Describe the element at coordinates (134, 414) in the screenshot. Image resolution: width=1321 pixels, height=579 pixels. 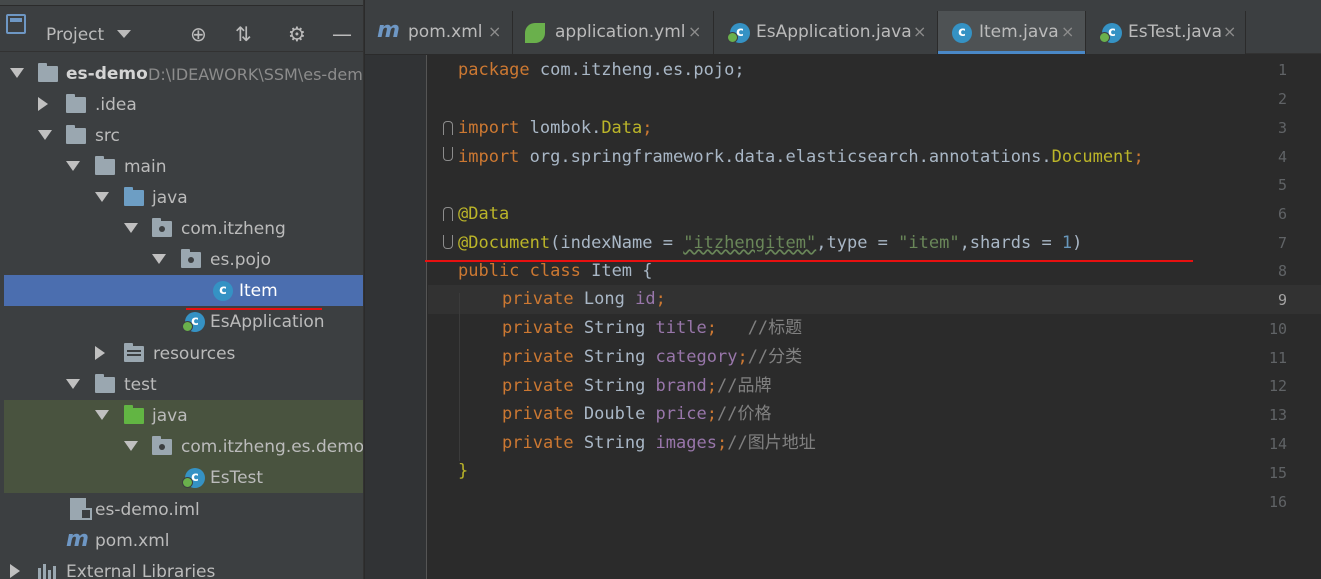
I see `test-folder-icon` at that location.